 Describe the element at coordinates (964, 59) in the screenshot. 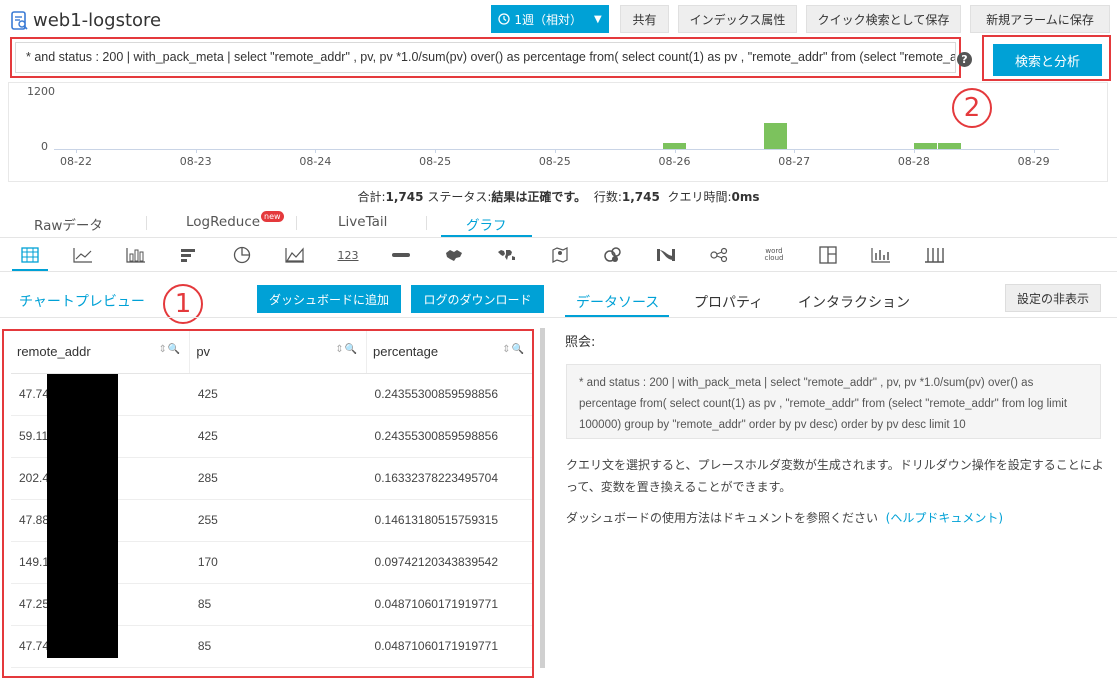

I see `help-icon: ?` at that location.